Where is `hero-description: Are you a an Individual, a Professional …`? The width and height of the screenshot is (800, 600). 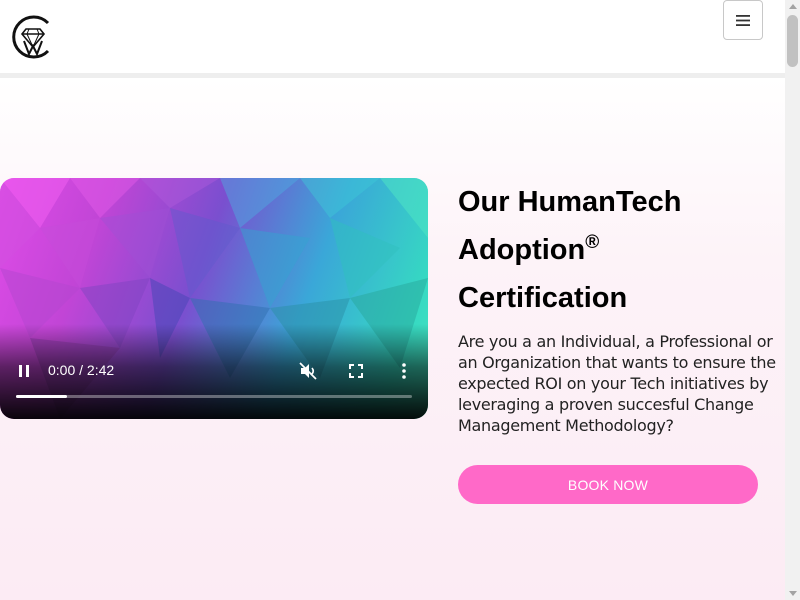
hero-description: Are you a an Individual, a Professional … is located at coordinates (617, 383).